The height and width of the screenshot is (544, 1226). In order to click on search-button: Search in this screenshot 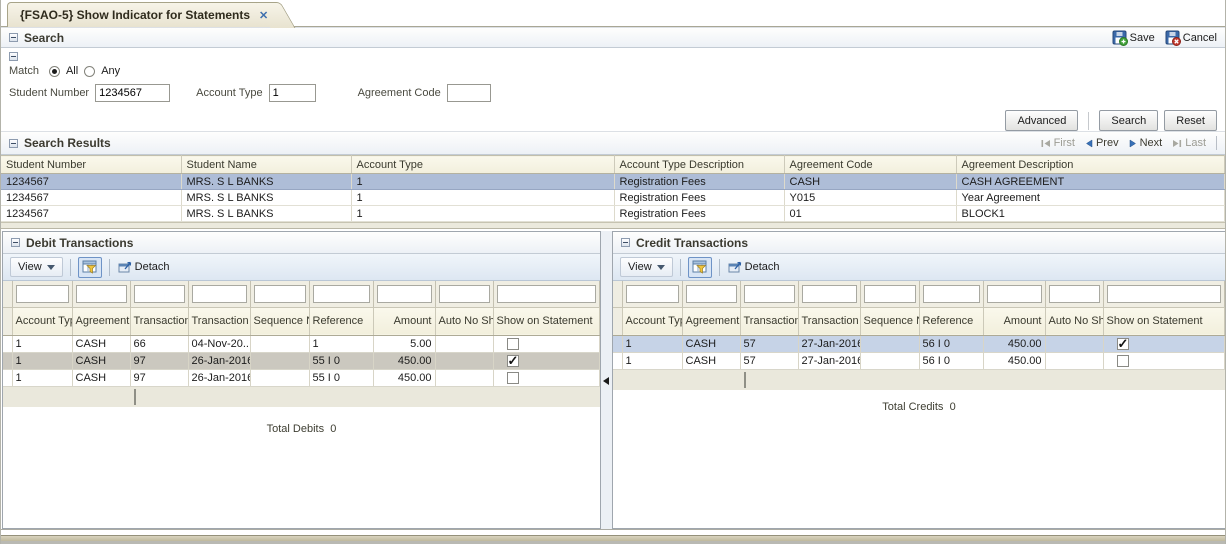, I will do `click(1129, 120)`.